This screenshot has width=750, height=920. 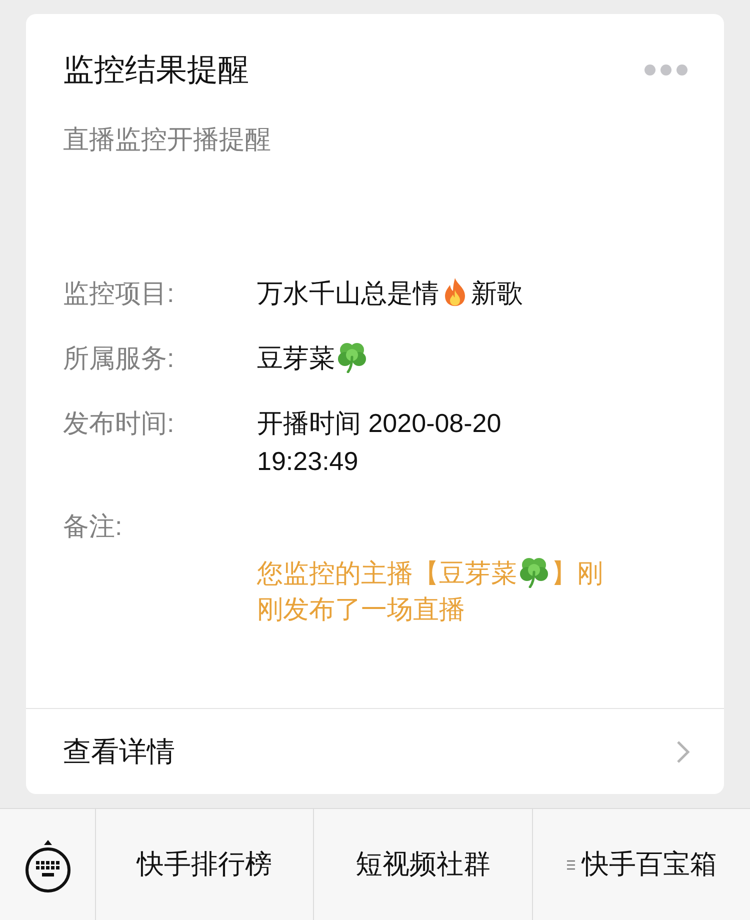 I want to click on field-value: 新歌, so click(x=497, y=293).